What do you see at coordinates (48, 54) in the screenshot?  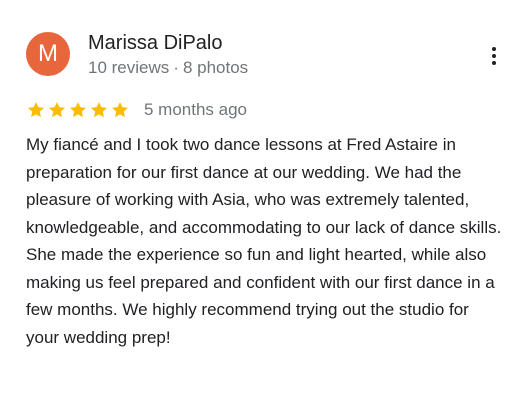 I see `avatar: M` at bounding box center [48, 54].